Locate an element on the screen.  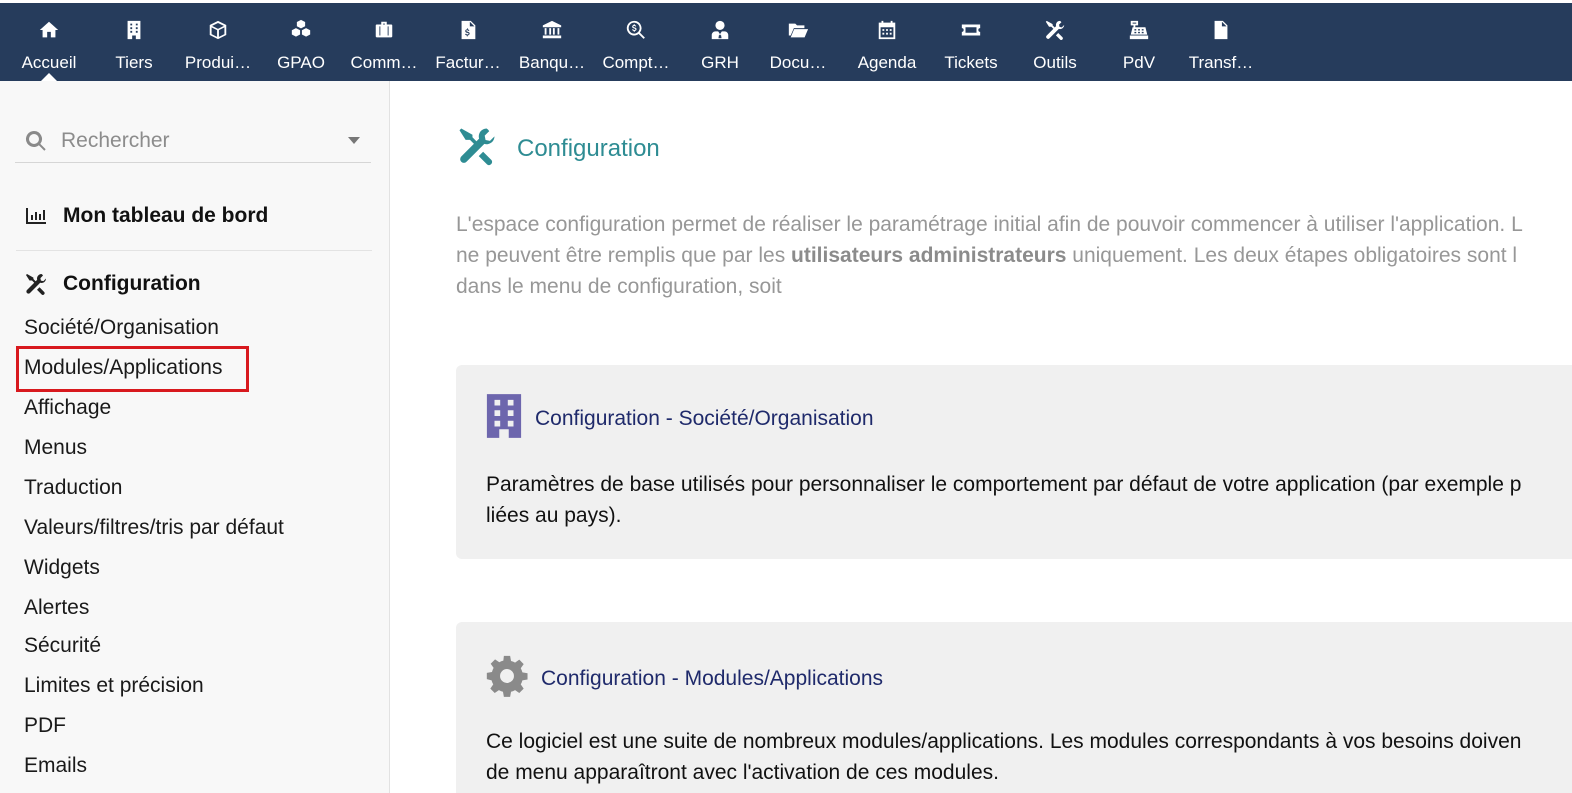
sidebar-item-societe: Société/Organisation is located at coordinates (121, 328).